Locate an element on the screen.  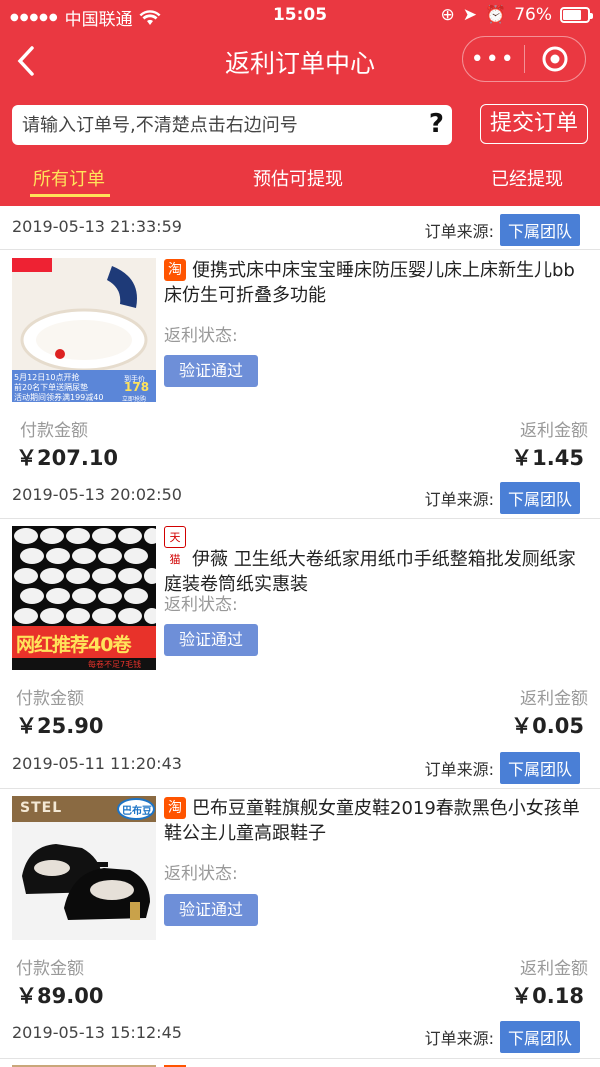
product-image: 网红推荐40卷 每卷不足7毛钱 is located at coordinates (84, 598).